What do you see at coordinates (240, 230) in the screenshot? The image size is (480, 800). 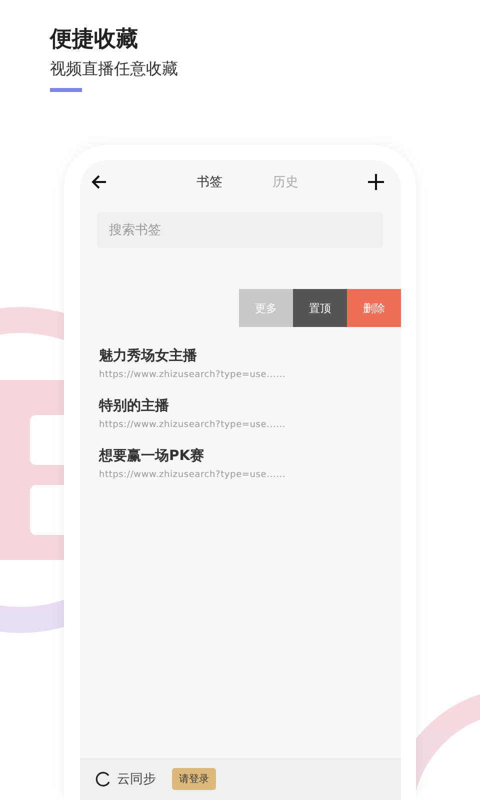 I see `search-field: 搜索书签` at bounding box center [240, 230].